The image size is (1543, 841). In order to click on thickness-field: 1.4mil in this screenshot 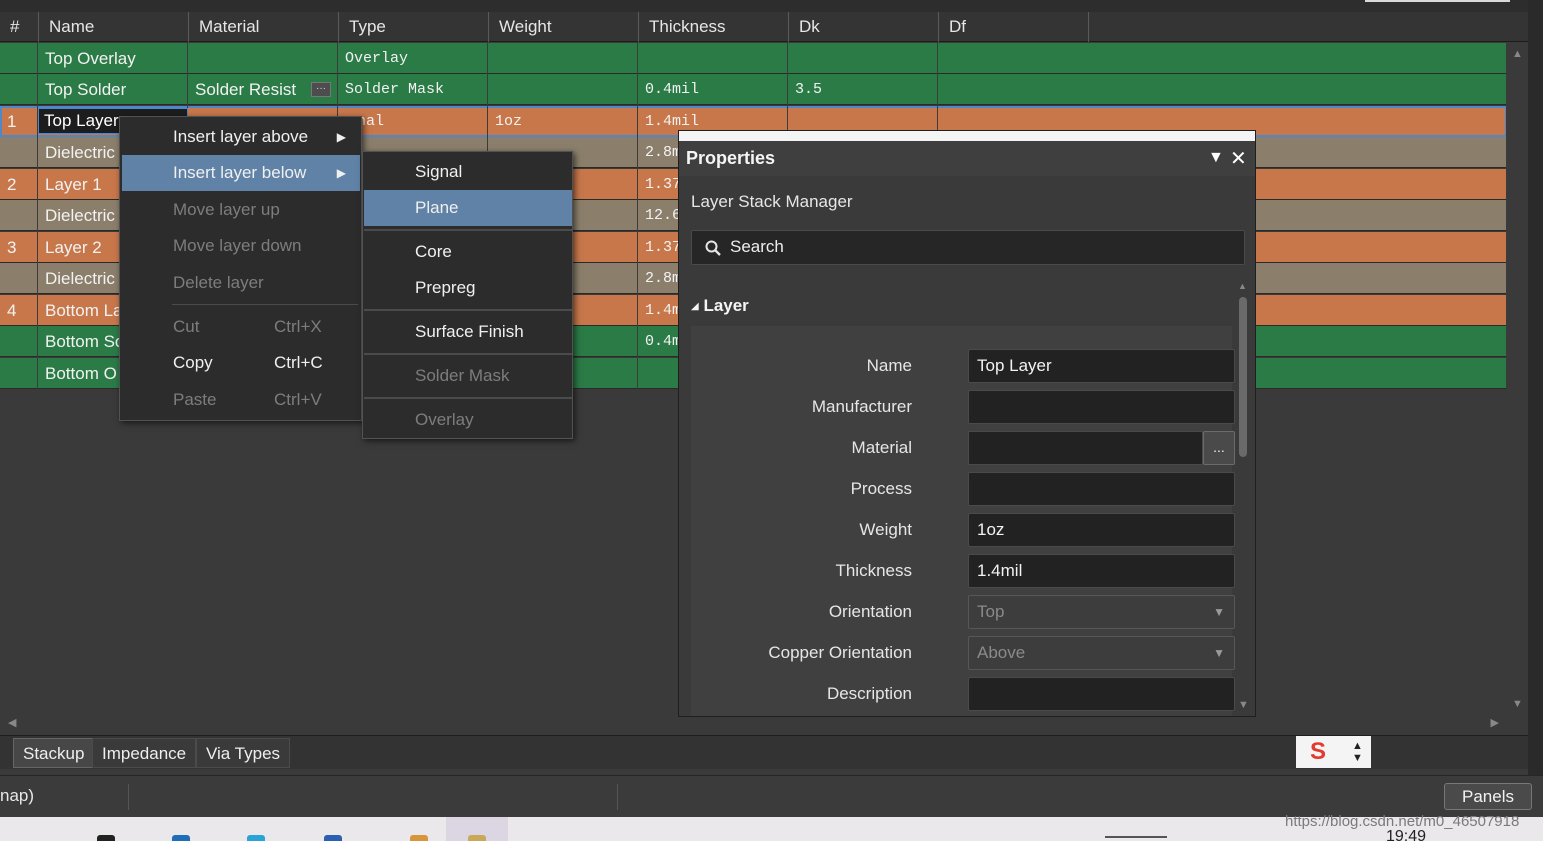, I will do `click(1101, 571)`.